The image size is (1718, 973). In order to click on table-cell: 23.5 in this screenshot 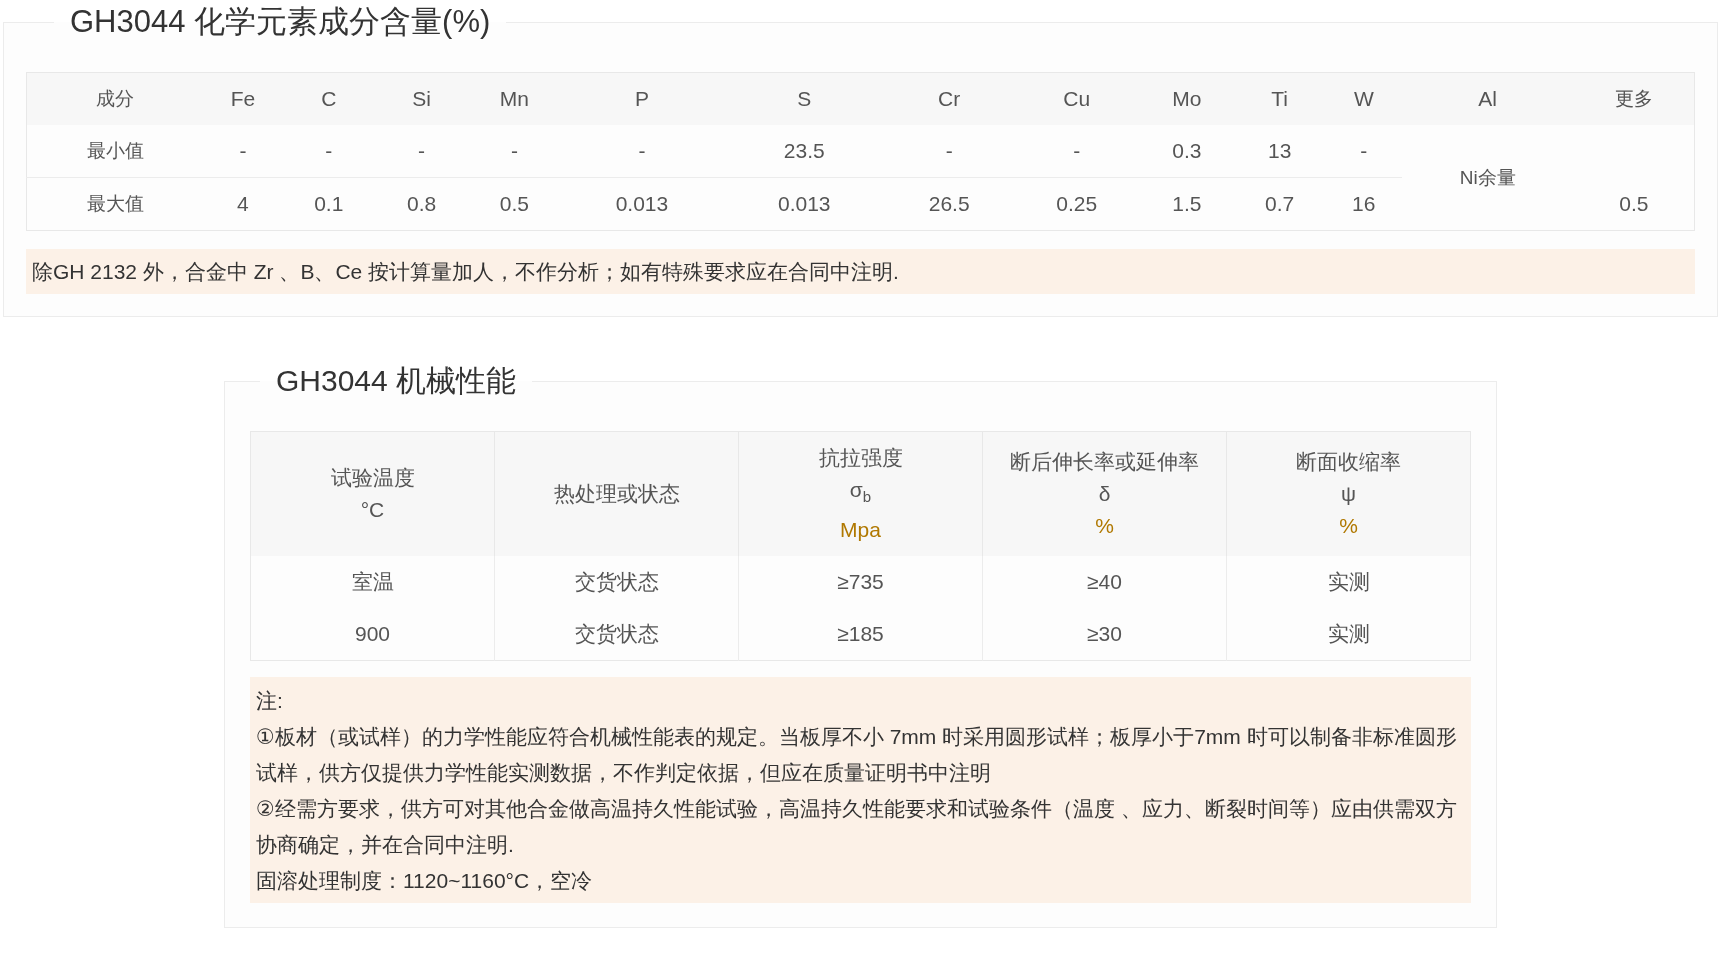, I will do `click(804, 151)`.